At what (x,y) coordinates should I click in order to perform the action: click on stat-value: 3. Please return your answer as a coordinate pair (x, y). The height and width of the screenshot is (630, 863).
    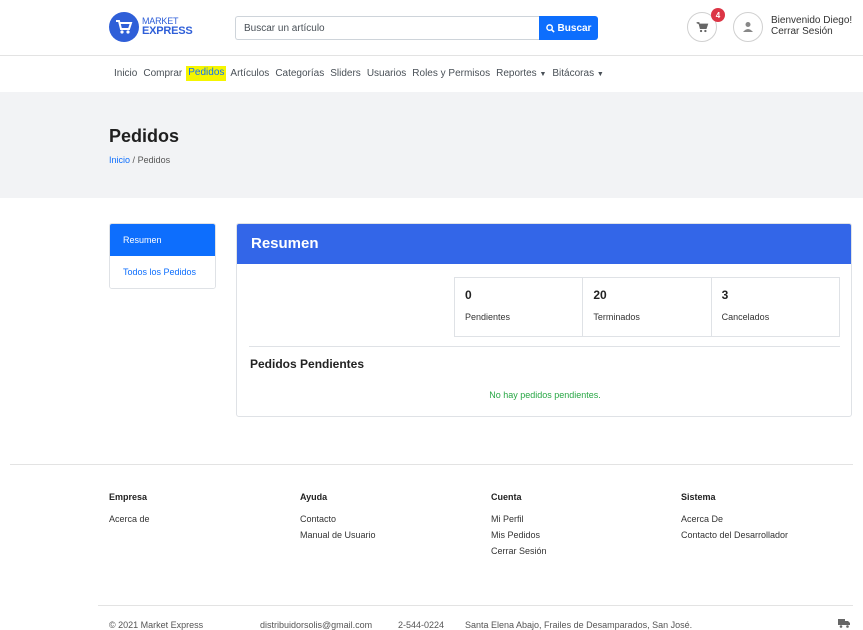
    Looking at the image, I should click on (725, 295).